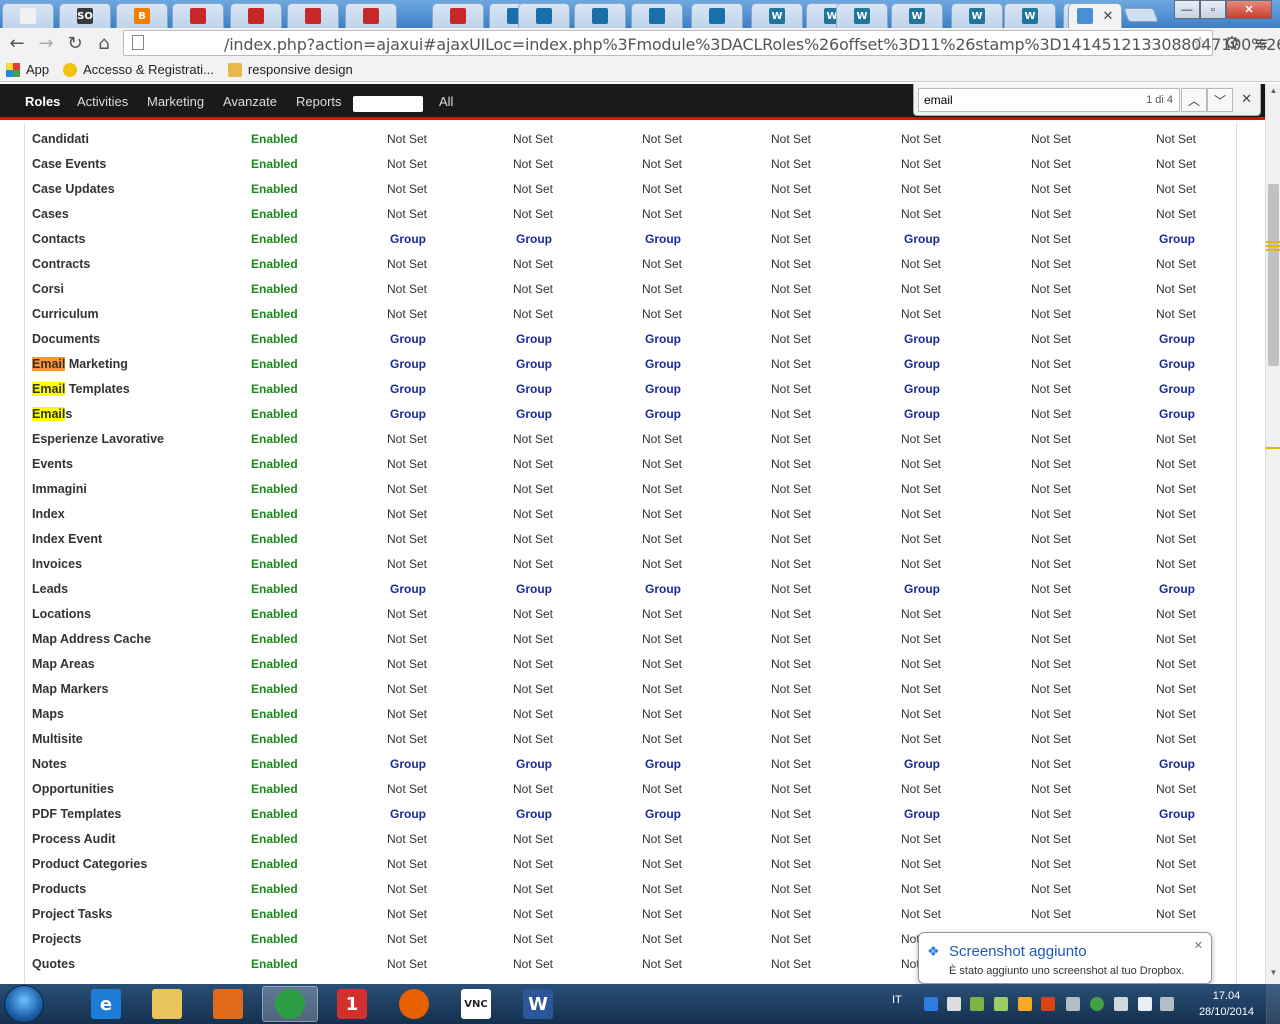 Image resolution: width=1280 pixels, height=1024 pixels. Describe the element at coordinates (1273, 1004) in the screenshot. I see `show-desktop-button` at that location.